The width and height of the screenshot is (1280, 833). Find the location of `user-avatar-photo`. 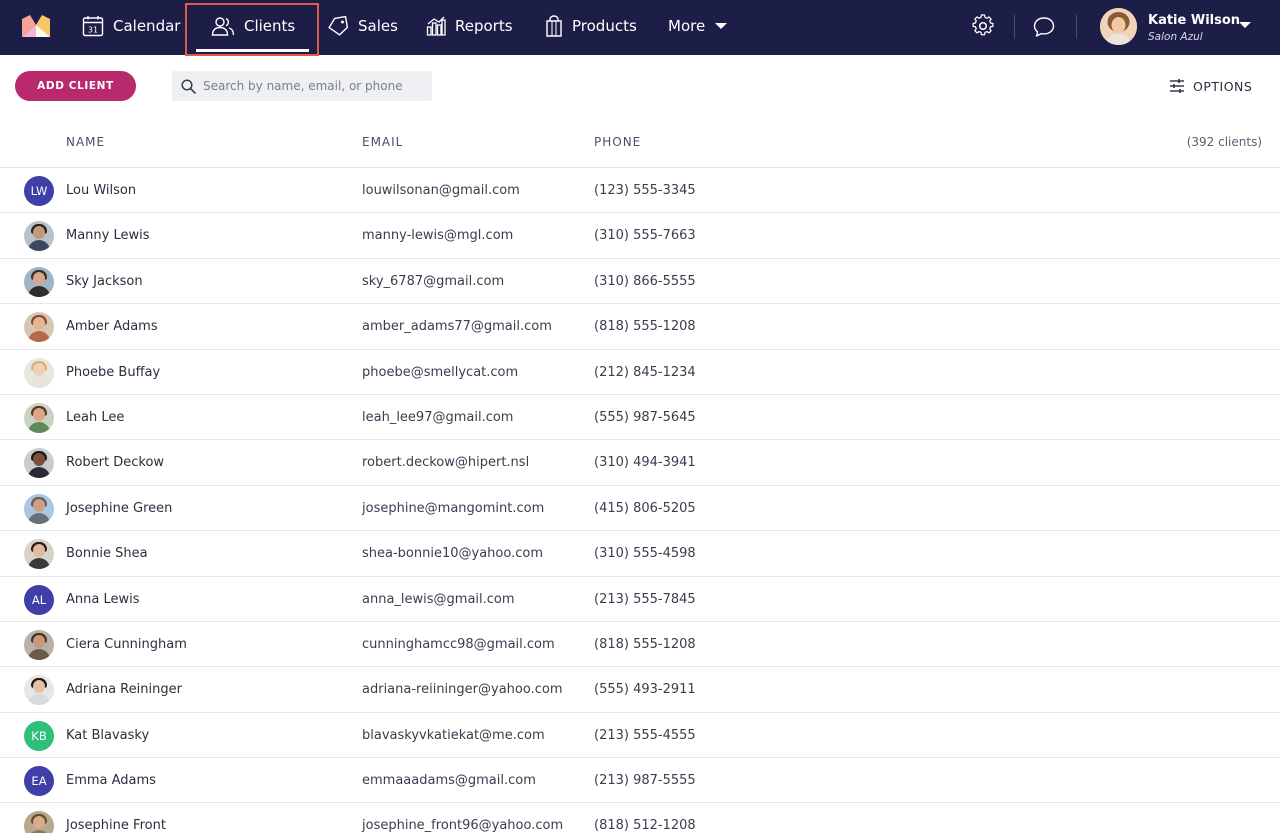

user-avatar-photo is located at coordinates (1118, 26).